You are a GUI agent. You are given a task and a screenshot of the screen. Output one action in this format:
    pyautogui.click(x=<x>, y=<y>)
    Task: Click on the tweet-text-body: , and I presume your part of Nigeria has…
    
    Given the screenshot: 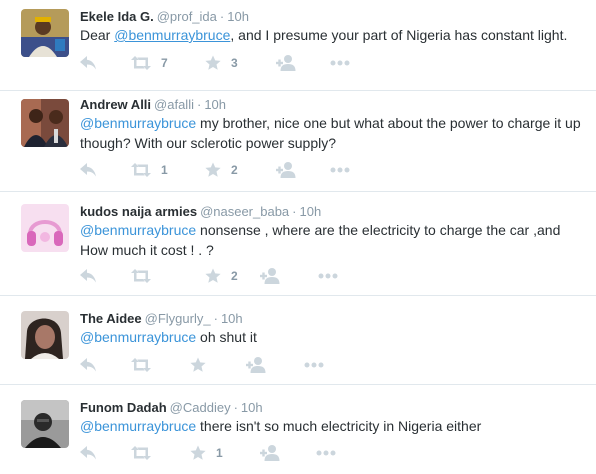 What is the action you would take?
    pyautogui.click(x=399, y=35)
    